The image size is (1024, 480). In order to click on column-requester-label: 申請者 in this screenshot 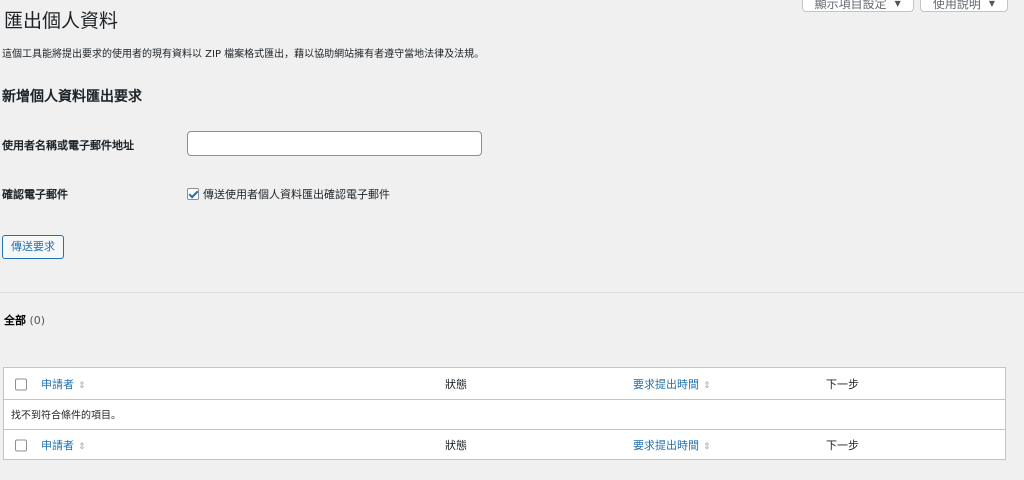, I will do `click(57, 384)`.